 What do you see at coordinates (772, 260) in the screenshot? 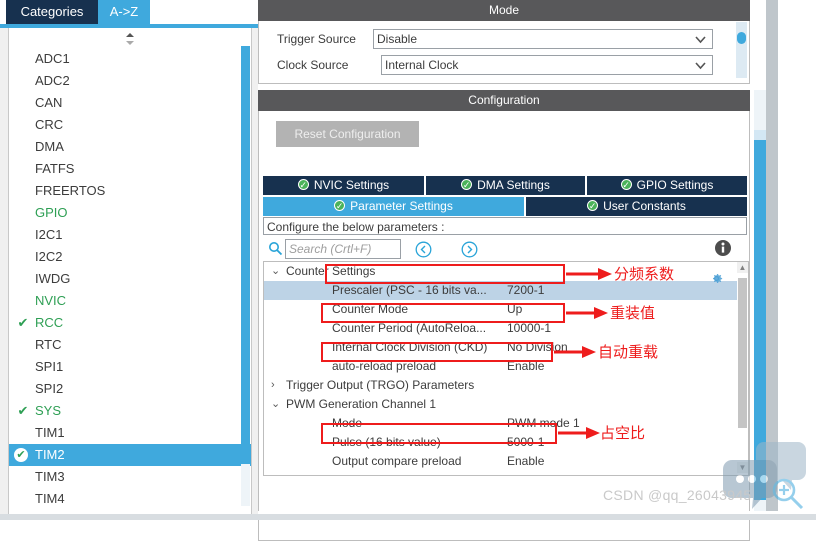
I see `panel-right-gutter` at bounding box center [772, 260].